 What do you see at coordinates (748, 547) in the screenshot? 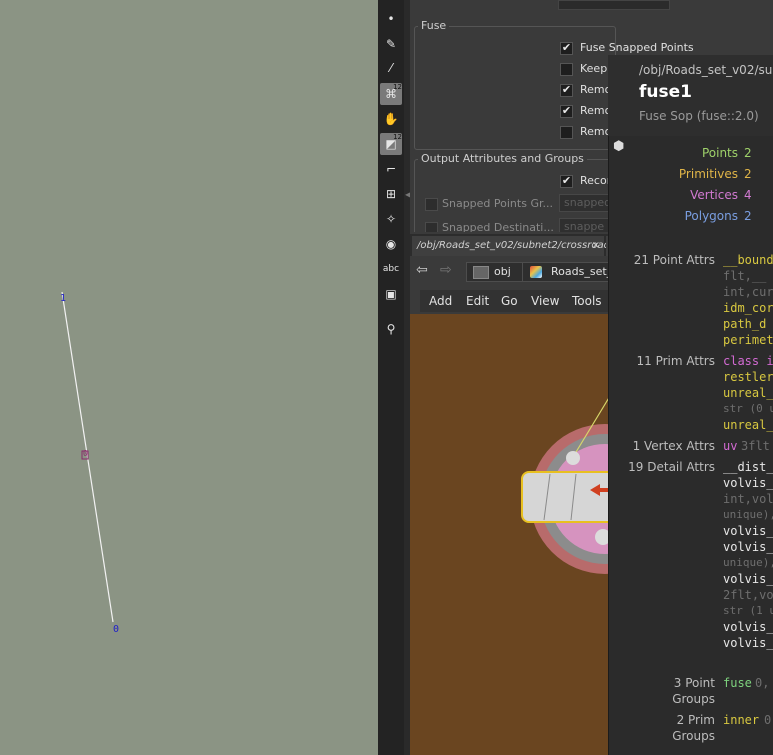
I see `detail-attr-5: volvis_` at bounding box center [748, 547].